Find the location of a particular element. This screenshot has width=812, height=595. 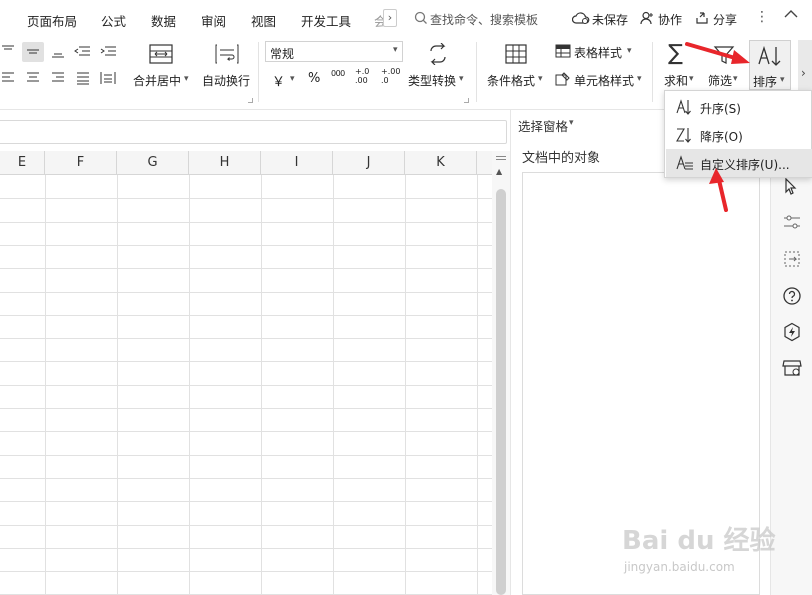

increase-decimal-button: +.0 .00 is located at coordinates (362, 76).